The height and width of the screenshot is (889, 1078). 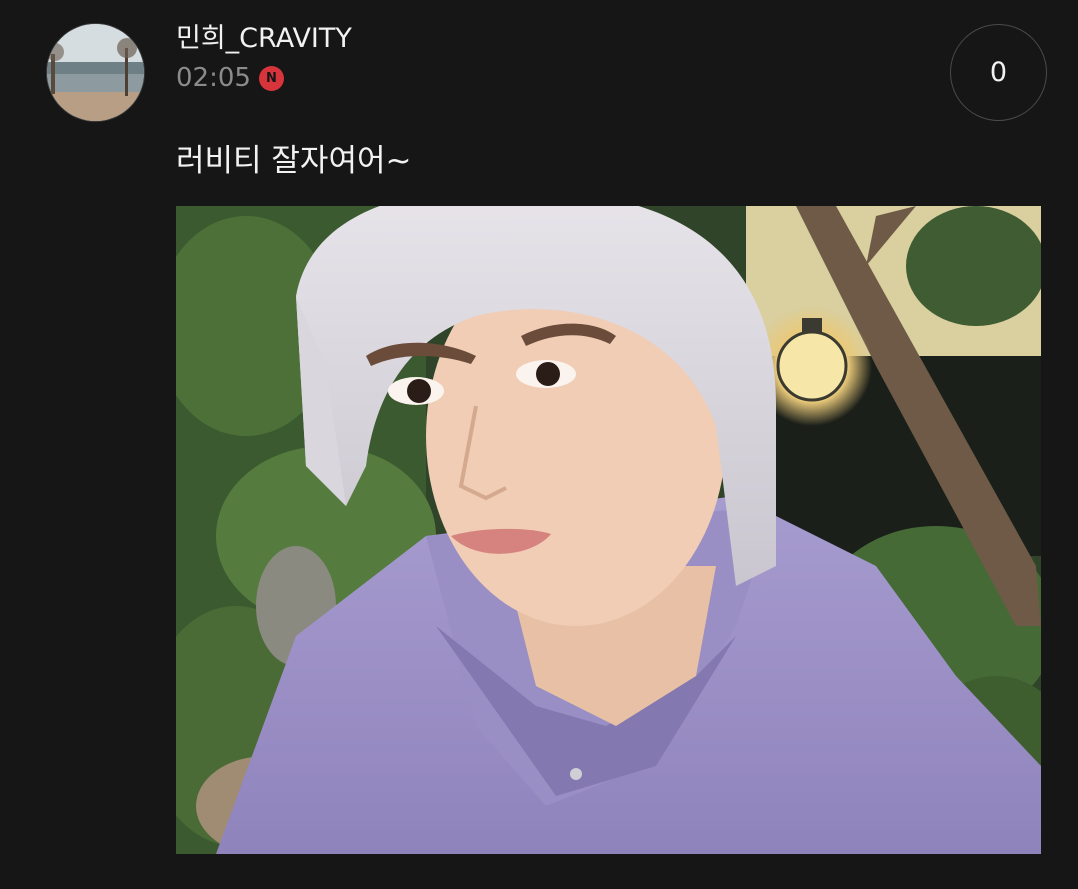 I want to click on new-badge-icon: N, so click(x=271, y=78).